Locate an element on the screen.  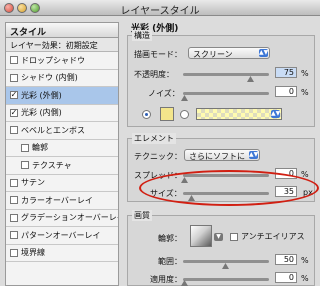
style-item: 境界線 is located at coordinates (62, 253).